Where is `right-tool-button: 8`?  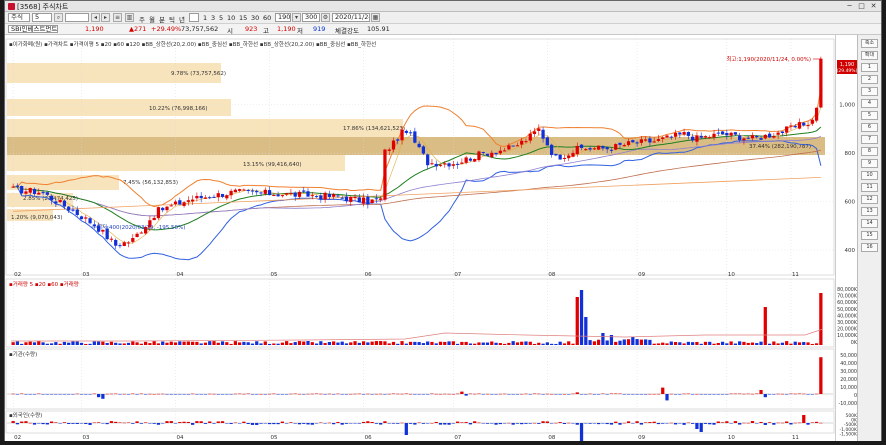
right-tool-button: 8 is located at coordinates (869, 151).